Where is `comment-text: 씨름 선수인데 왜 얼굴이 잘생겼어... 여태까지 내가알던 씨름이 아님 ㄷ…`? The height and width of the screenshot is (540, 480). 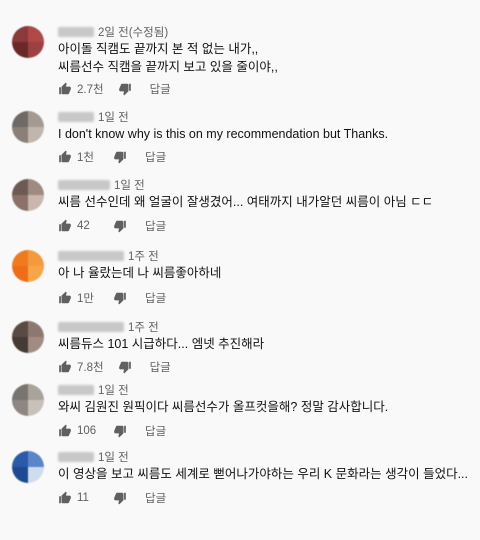
comment-text: 씨름 선수인데 왜 얼굴이 잘생겼어... 여태까지 내가알던 씨름이 아님 ㄷ… is located at coordinates (245, 202).